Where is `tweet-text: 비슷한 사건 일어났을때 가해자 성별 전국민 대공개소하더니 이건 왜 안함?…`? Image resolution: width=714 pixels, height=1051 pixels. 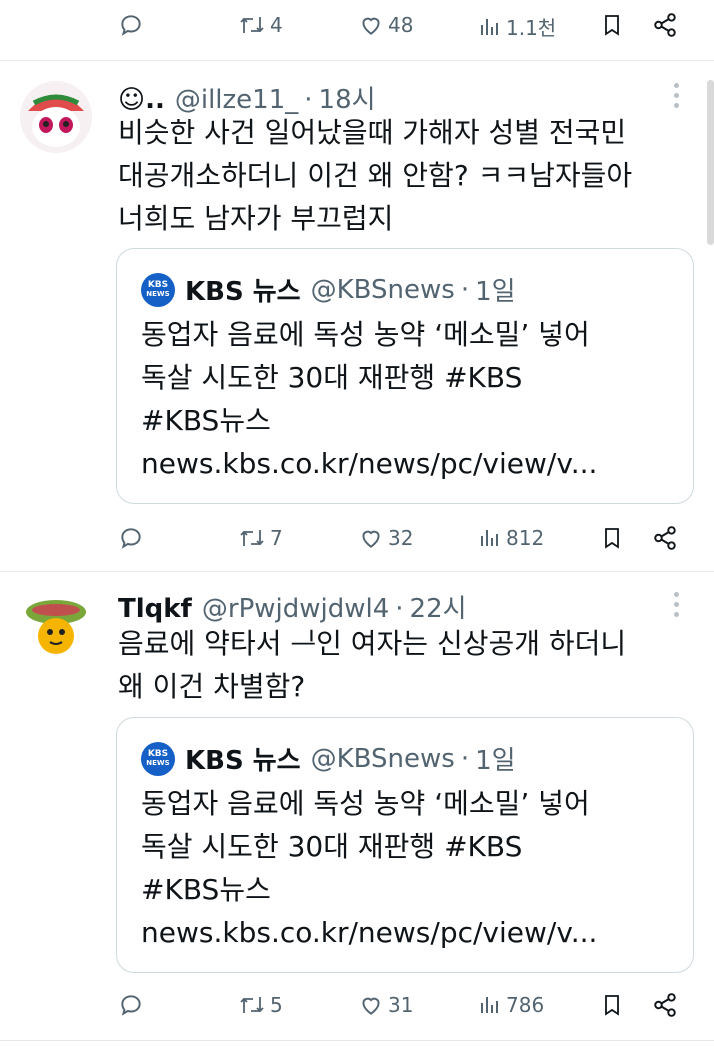
tweet-text: 비슷한 사건 일어났을때 가해자 성별 전국민 대공개소하더니 이건 왜 안함?… is located at coordinates (403, 175).